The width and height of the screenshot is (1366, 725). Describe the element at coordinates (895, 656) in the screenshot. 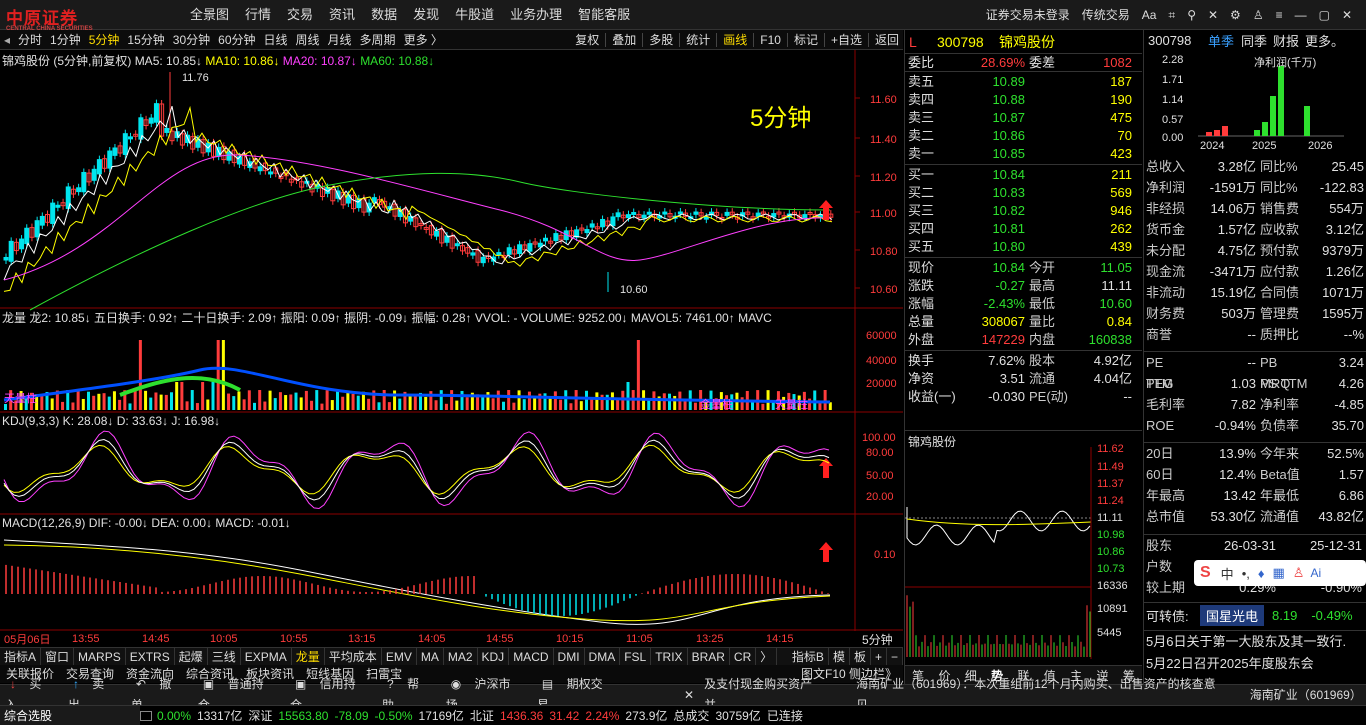

I see `zoom-out-icon: −` at that location.